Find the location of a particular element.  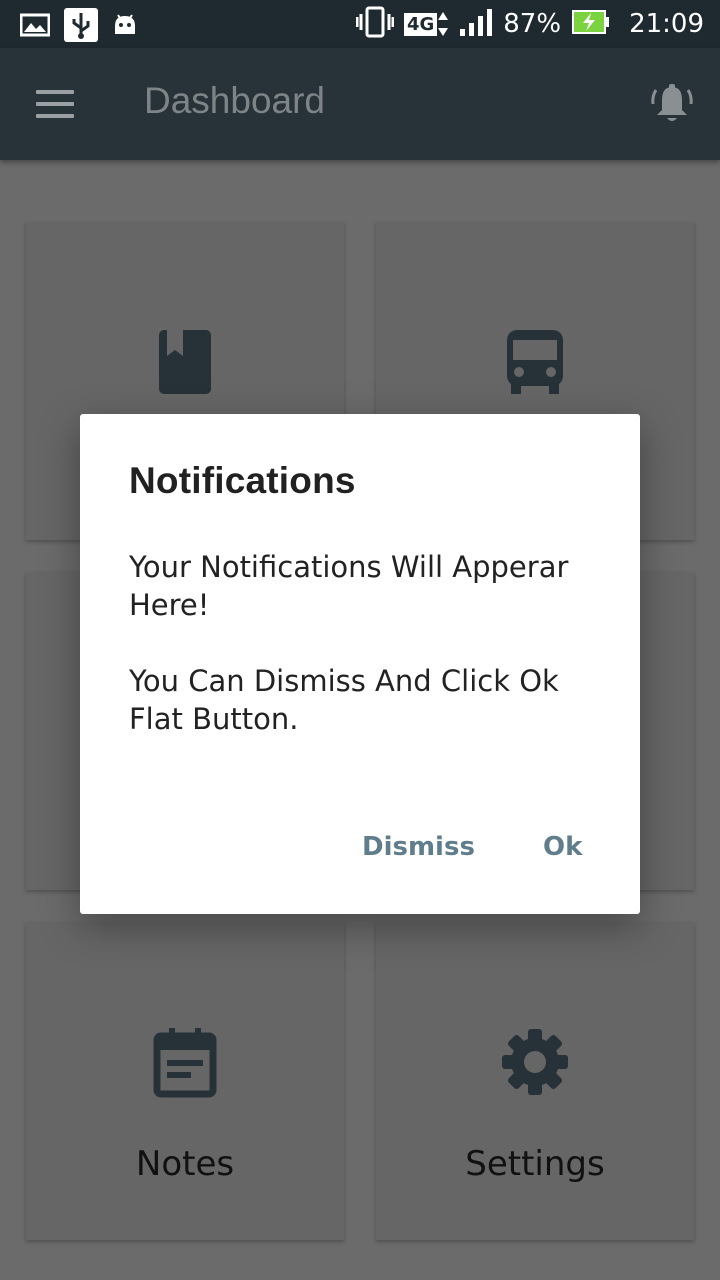

menu-icon is located at coordinates (55, 104).